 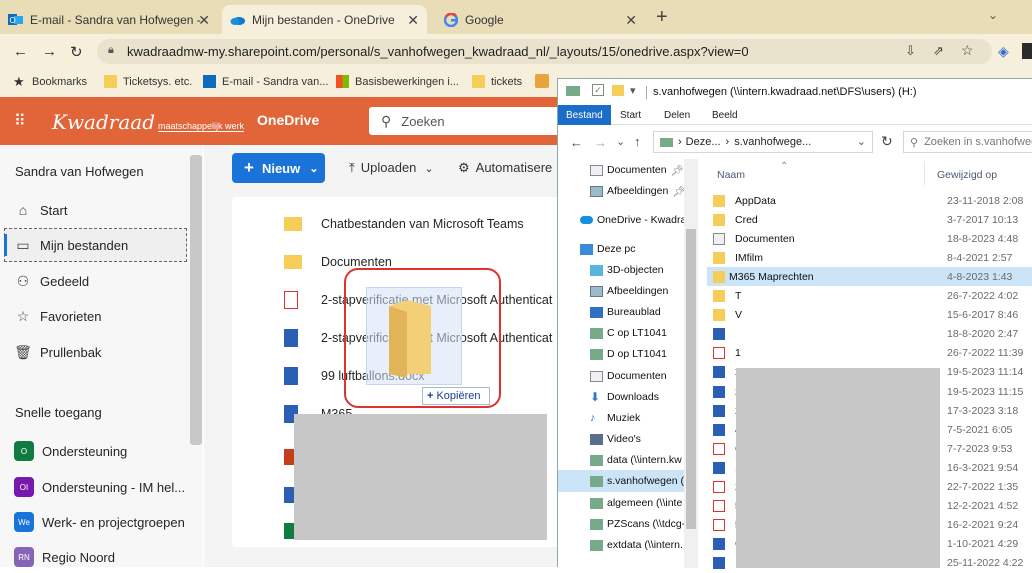 What do you see at coordinates (50, 81) in the screenshot?
I see `bookmarks-folder: ★ Bookmarks` at bounding box center [50, 81].